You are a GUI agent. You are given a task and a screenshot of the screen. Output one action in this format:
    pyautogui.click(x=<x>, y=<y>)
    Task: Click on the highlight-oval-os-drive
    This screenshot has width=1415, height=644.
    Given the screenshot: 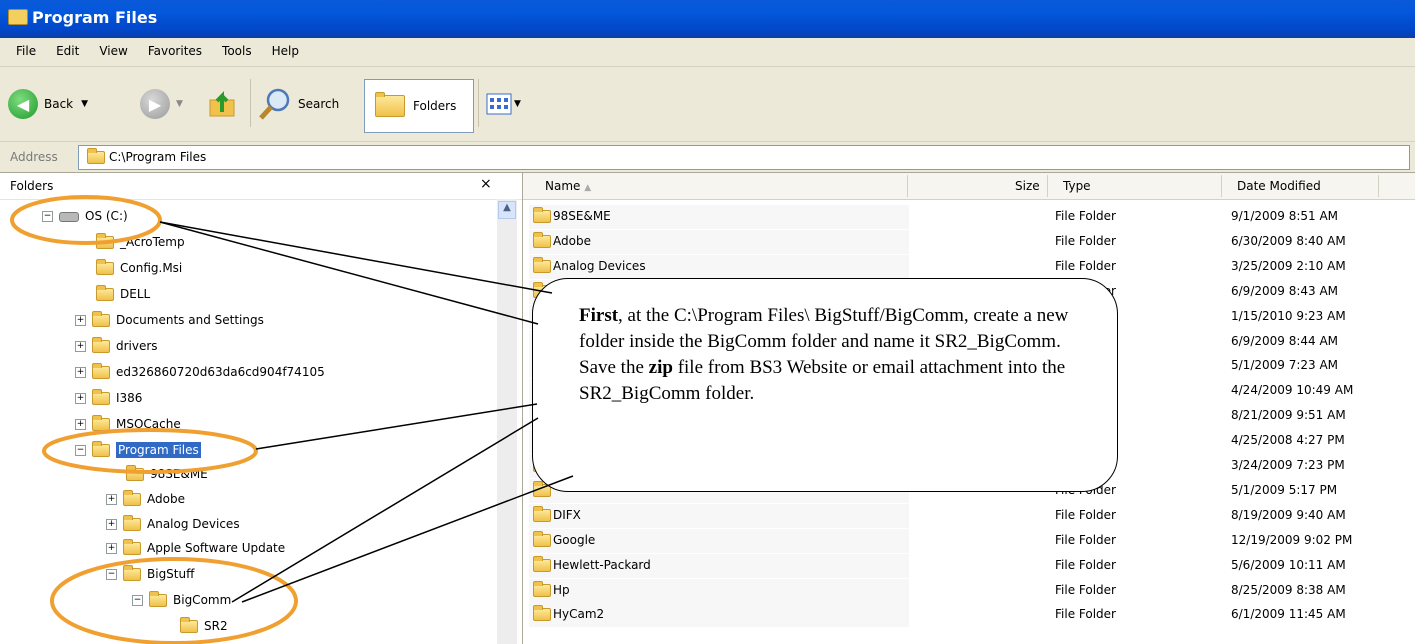 What is the action you would take?
    pyautogui.click(x=86, y=220)
    